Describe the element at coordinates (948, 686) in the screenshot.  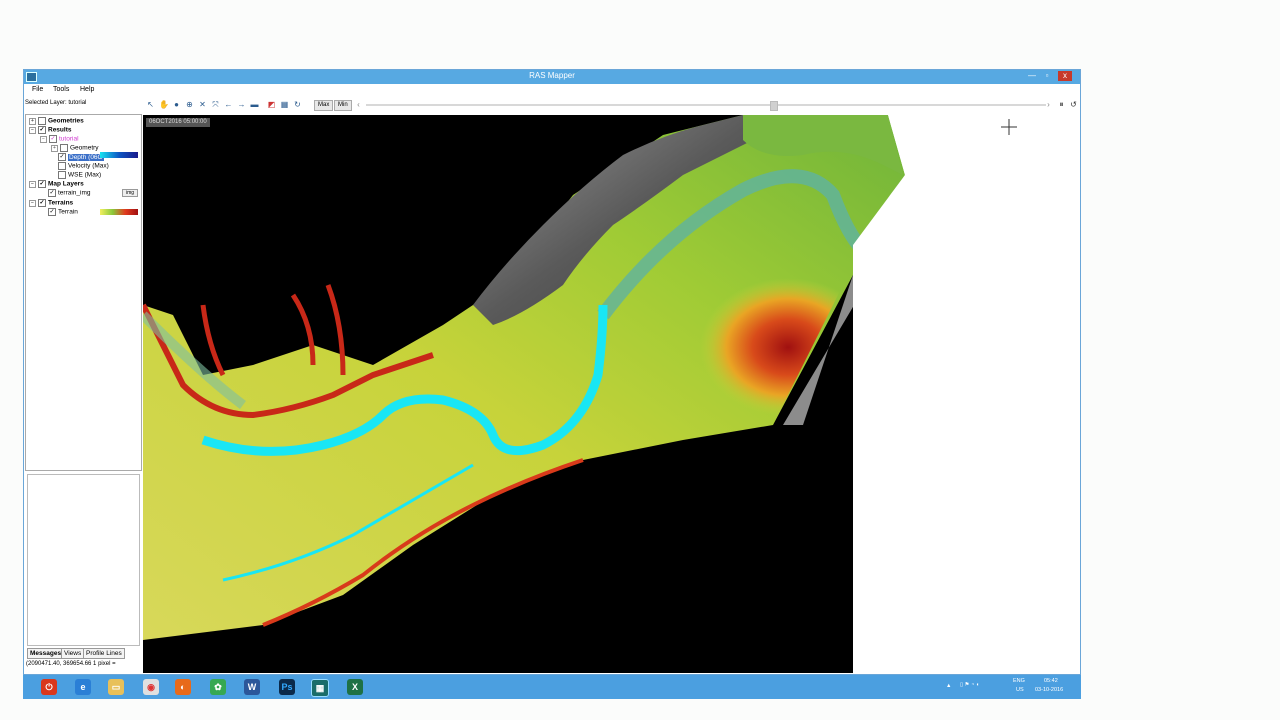
I see `tray-arrow-icon: ▲` at that location.